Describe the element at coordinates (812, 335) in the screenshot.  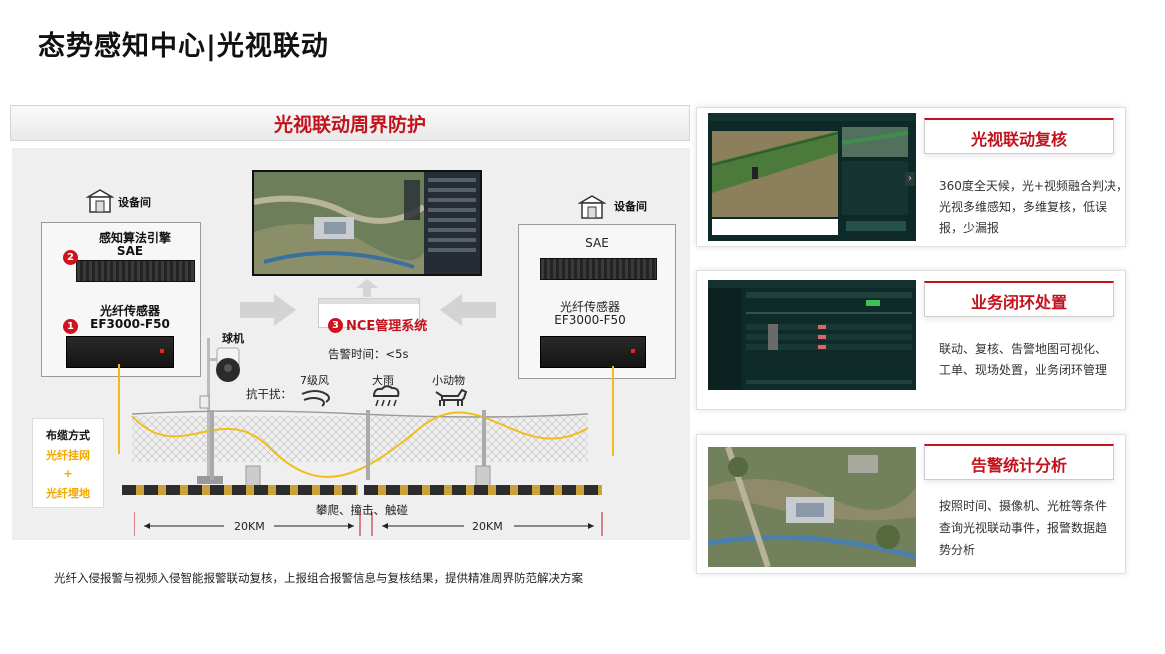
I see `card-2-screenshot` at that location.